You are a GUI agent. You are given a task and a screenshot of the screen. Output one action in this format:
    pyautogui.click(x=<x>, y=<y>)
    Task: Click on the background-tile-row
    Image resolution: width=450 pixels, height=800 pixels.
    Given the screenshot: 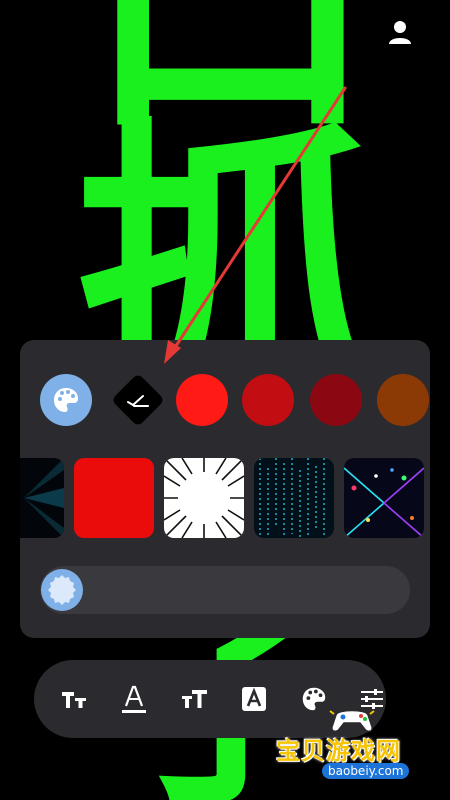 What is the action you would take?
    pyautogui.click(x=225, y=498)
    